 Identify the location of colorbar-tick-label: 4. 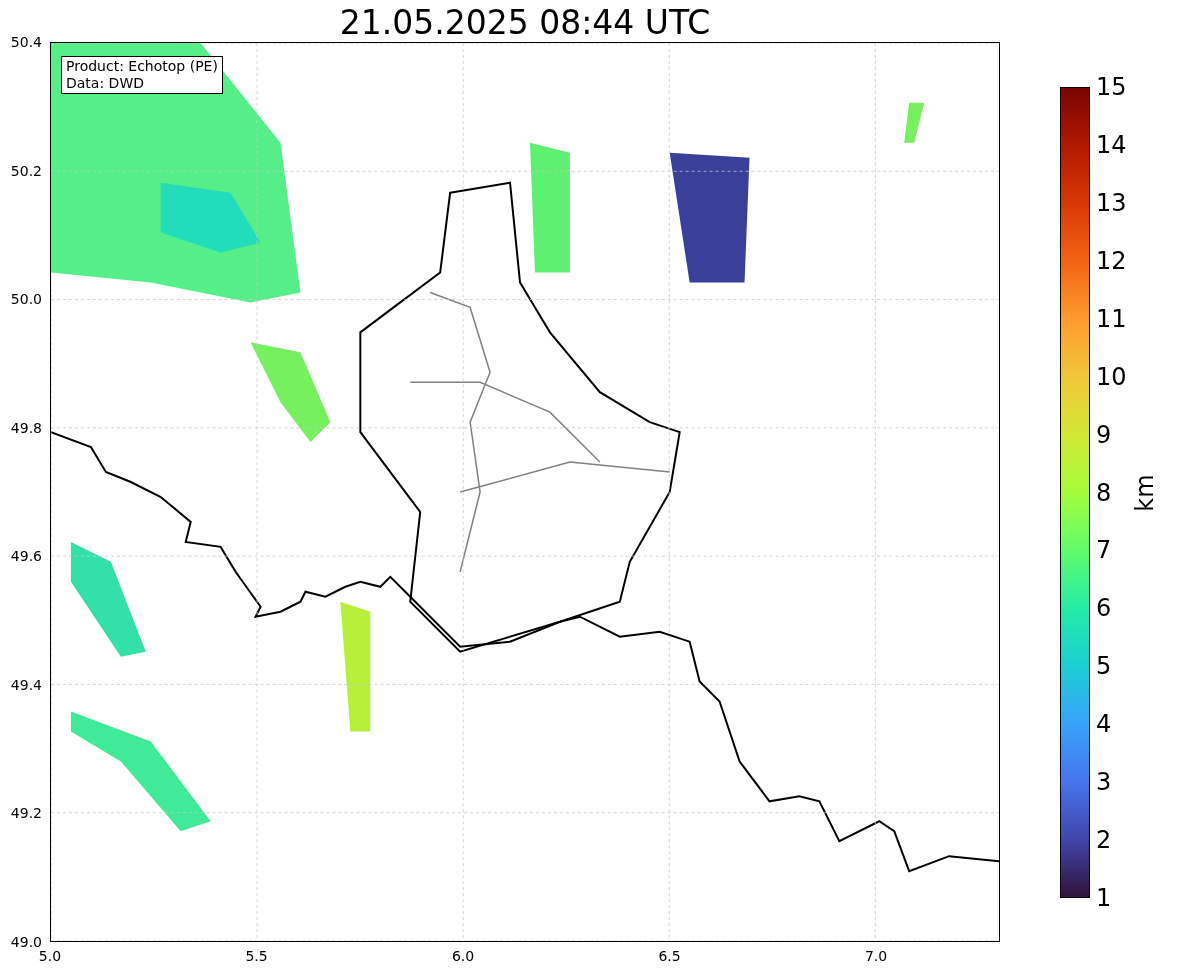
(1104, 724).